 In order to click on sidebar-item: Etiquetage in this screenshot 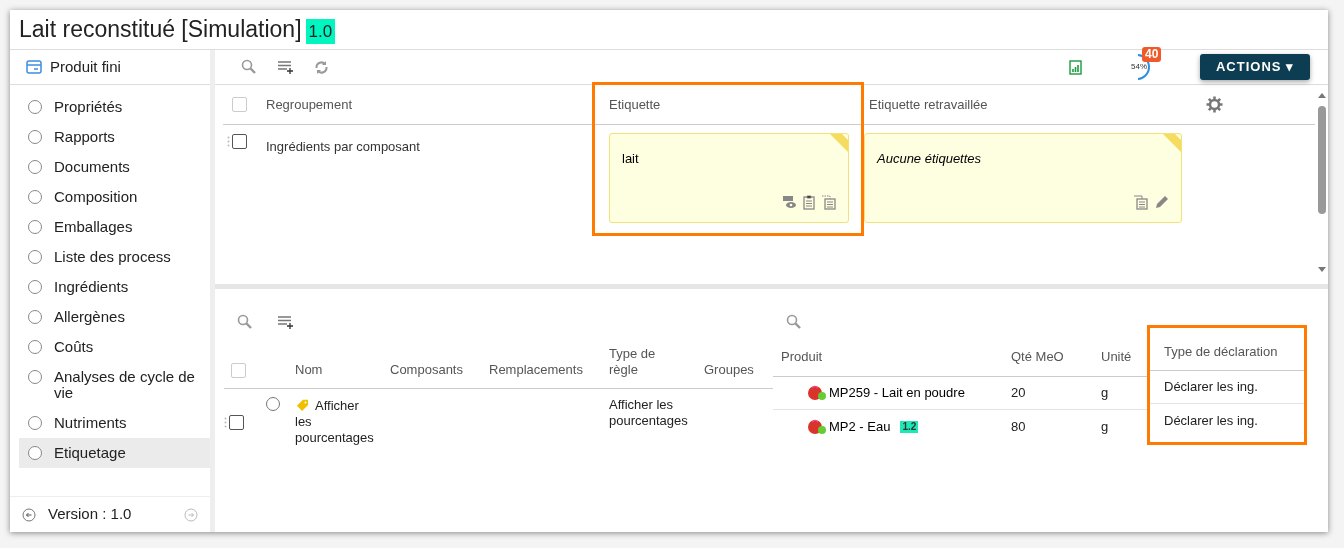, I will do `click(114, 453)`.